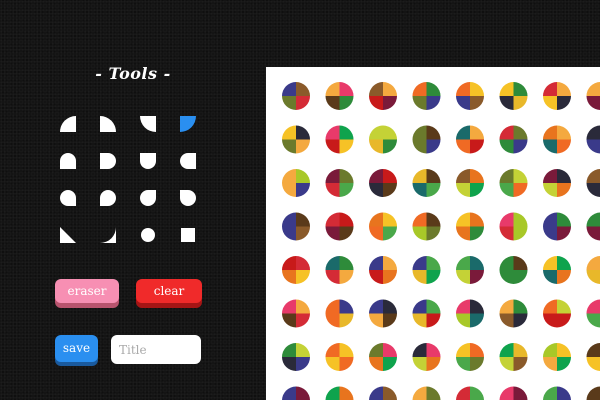 This screenshot has height=400, width=600. I want to click on clear-button: clear, so click(169, 291).